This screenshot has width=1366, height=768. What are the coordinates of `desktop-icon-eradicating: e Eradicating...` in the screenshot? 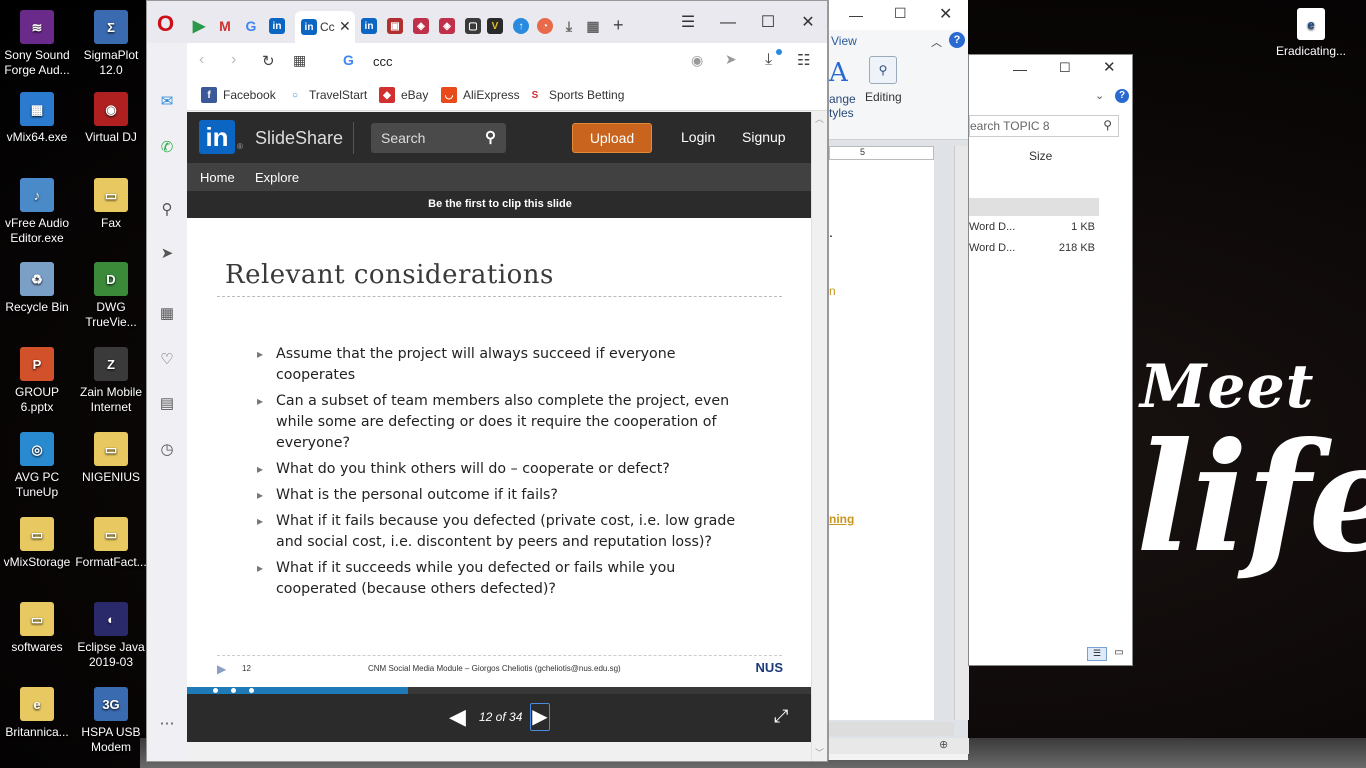 It's located at (1311, 33).